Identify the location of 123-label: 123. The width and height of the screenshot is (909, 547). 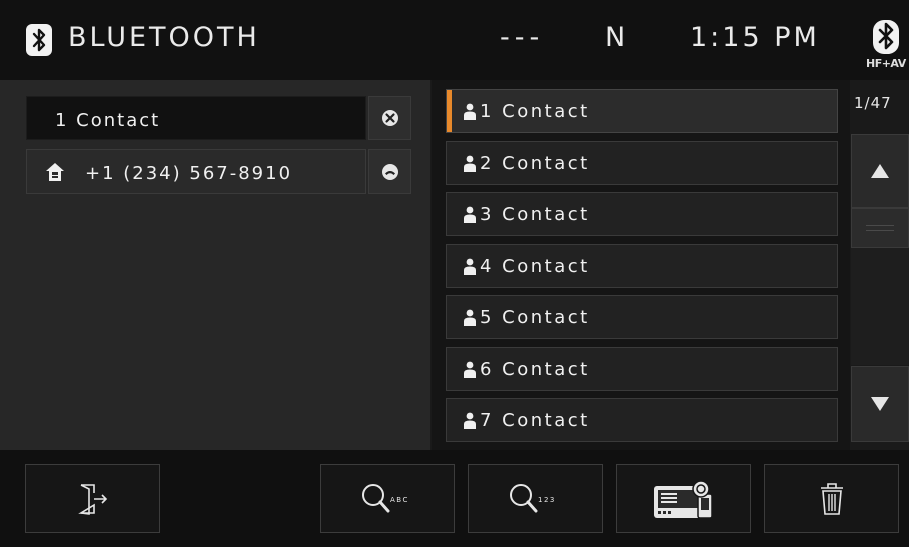
(547, 500).